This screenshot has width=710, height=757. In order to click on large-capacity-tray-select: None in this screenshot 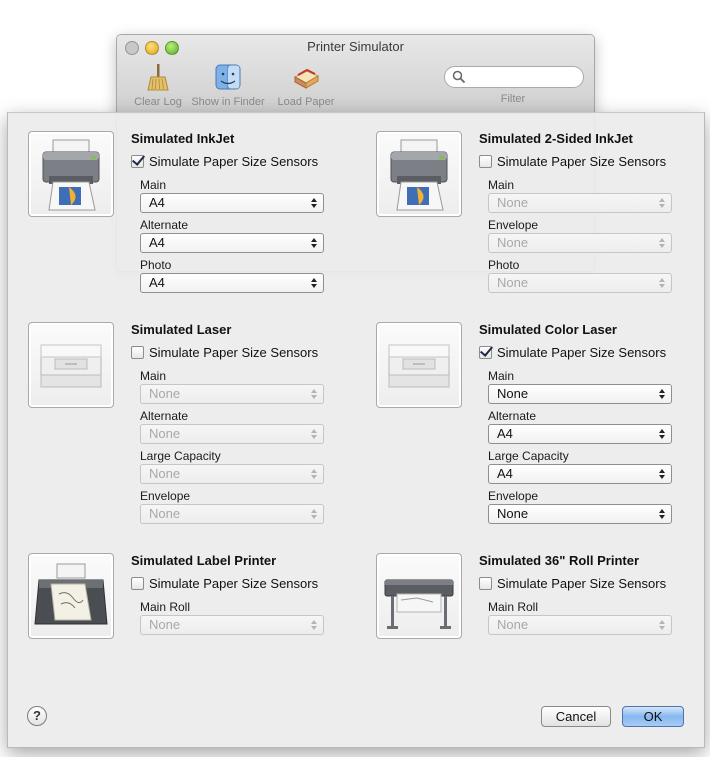, I will do `click(232, 474)`.